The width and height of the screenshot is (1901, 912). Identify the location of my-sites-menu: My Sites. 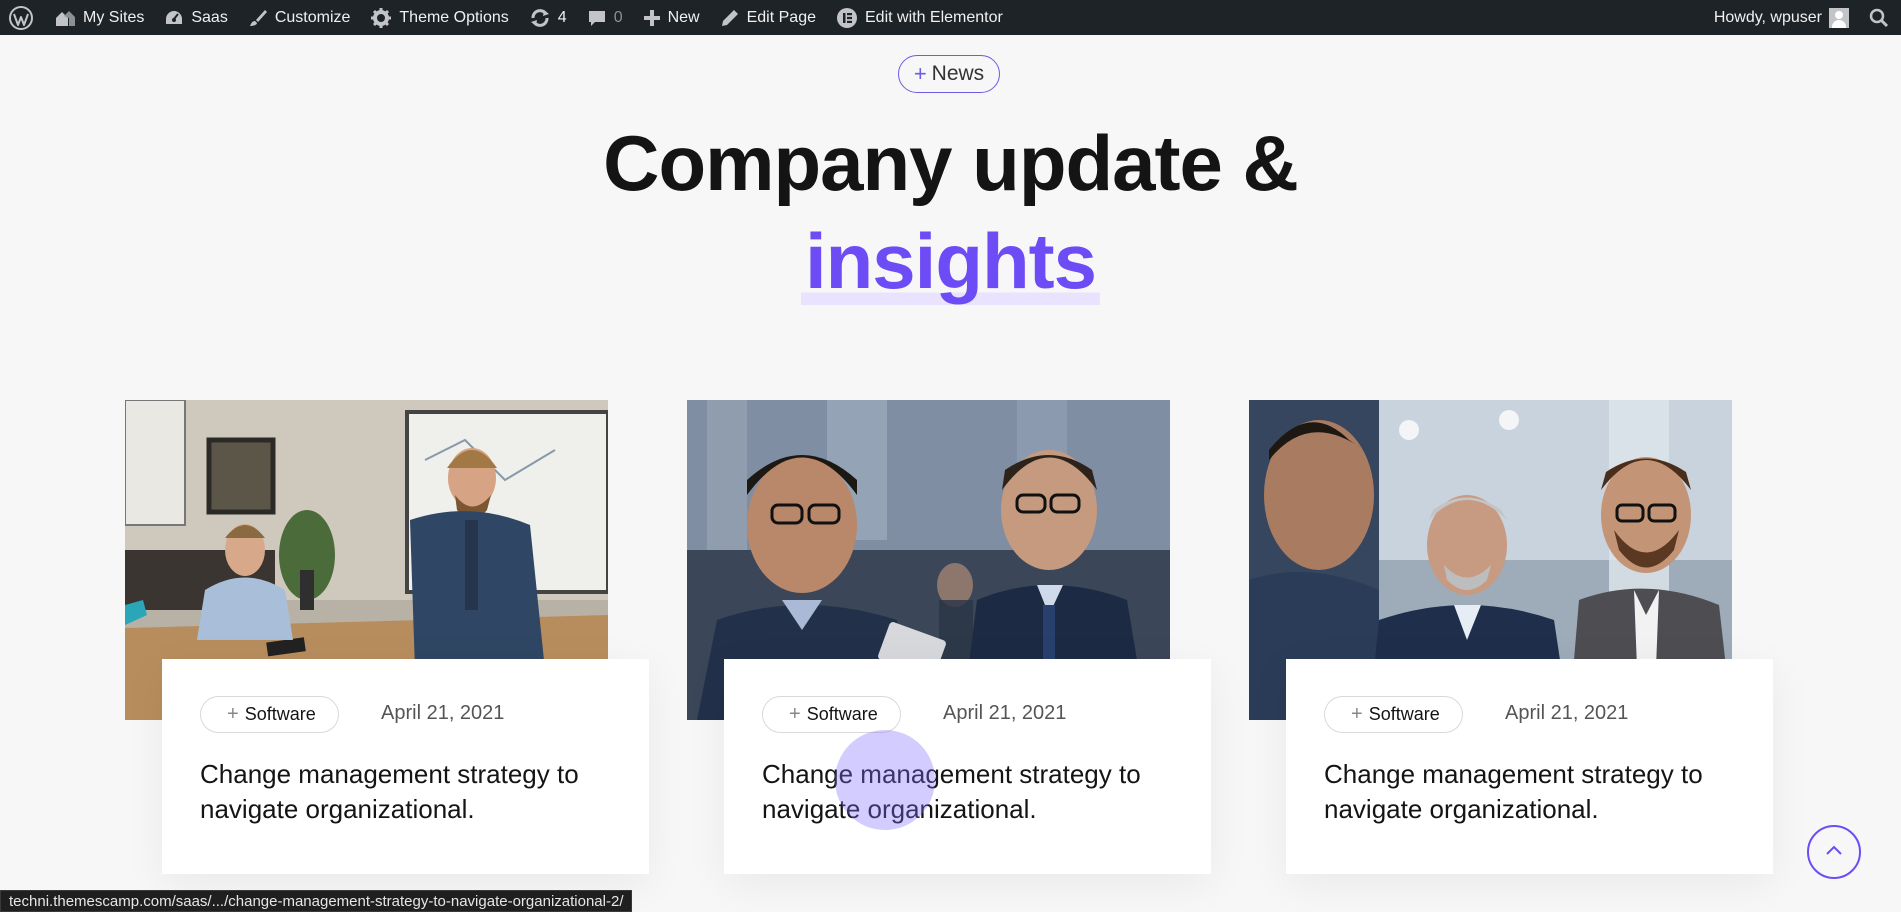
(99, 17).